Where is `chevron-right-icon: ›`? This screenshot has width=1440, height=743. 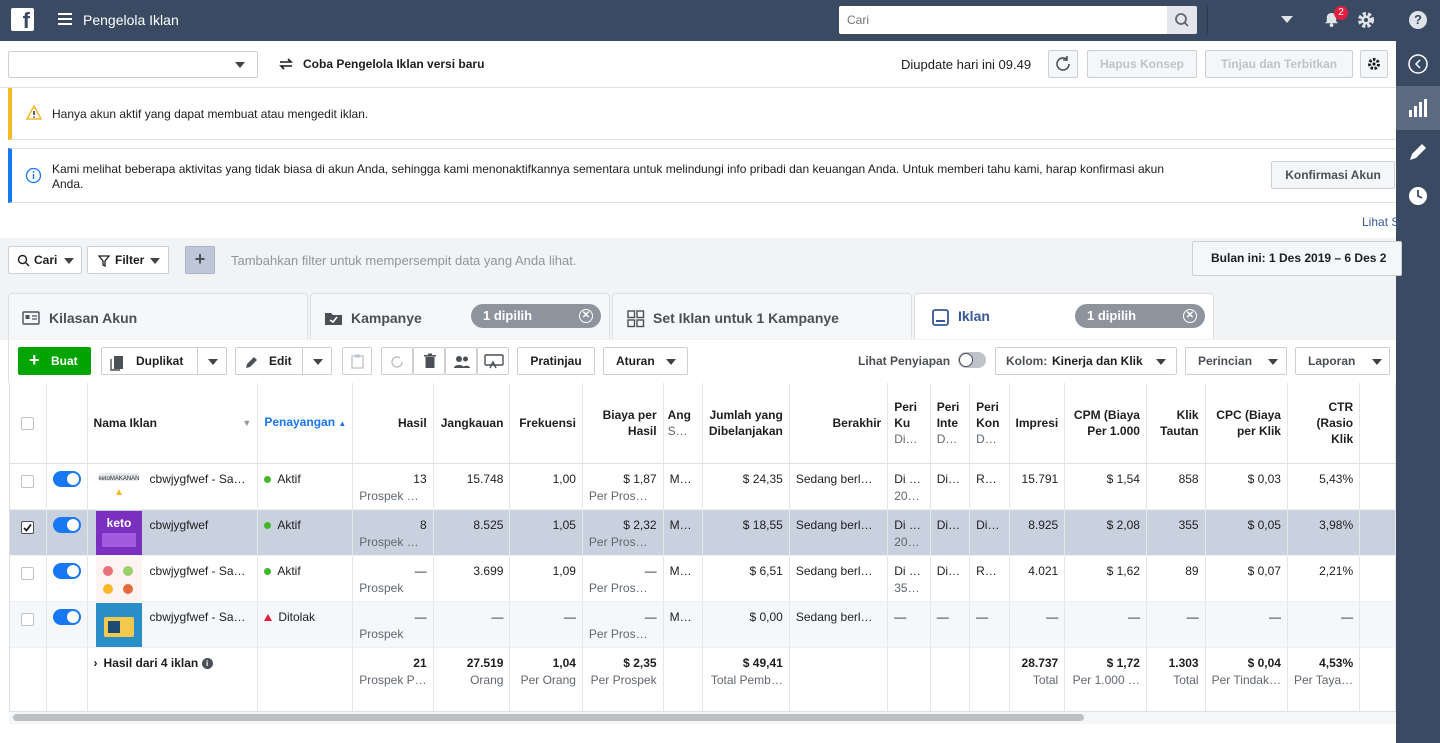 chevron-right-icon: › is located at coordinates (96, 663).